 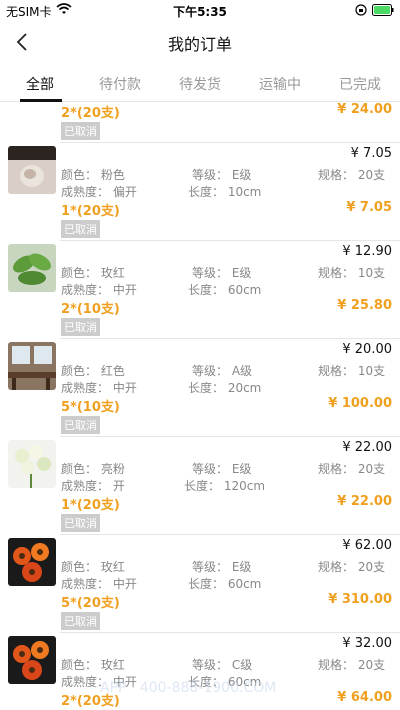 What do you see at coordinates (360, 84) in the screenshot?
I see `tab-completed: 已完成` at bounding box center [360, 84].